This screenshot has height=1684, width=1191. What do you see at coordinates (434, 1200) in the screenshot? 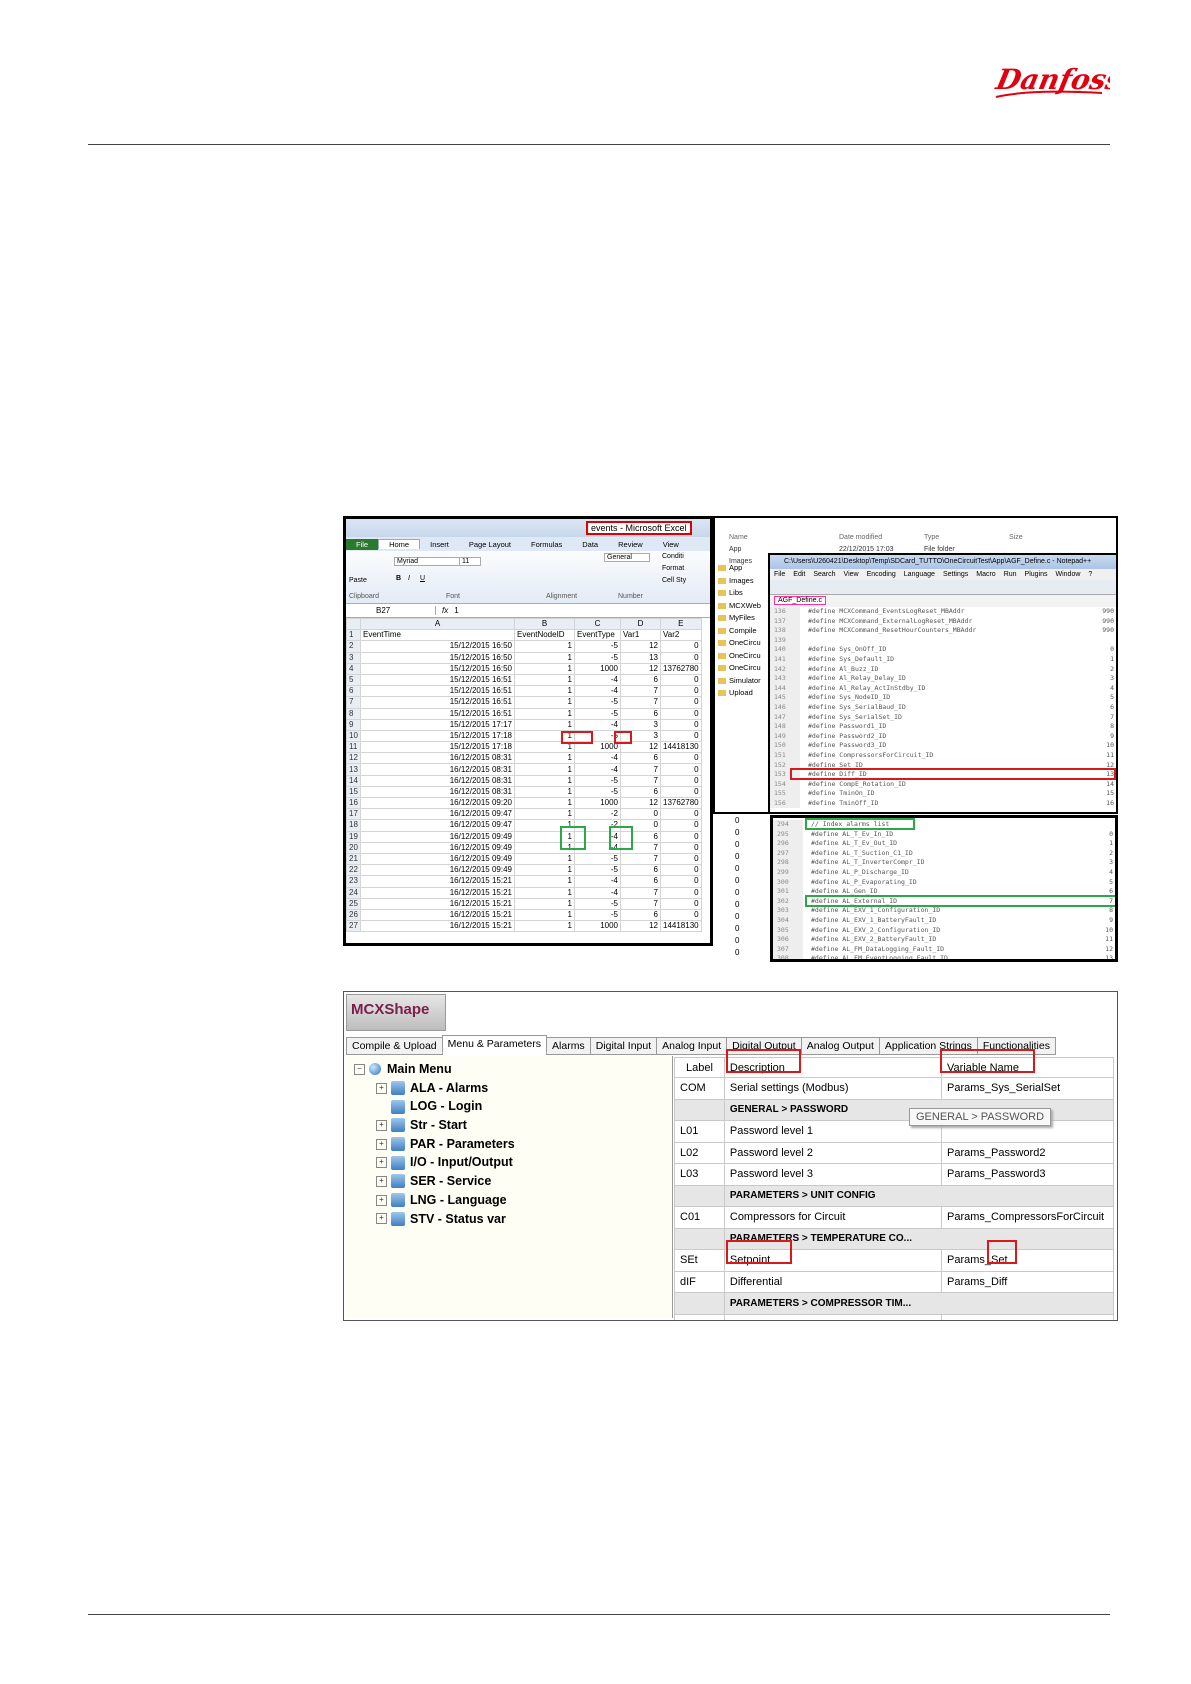
I see `tree-item: + LNG - Language` at bounding box center [434, 1200].